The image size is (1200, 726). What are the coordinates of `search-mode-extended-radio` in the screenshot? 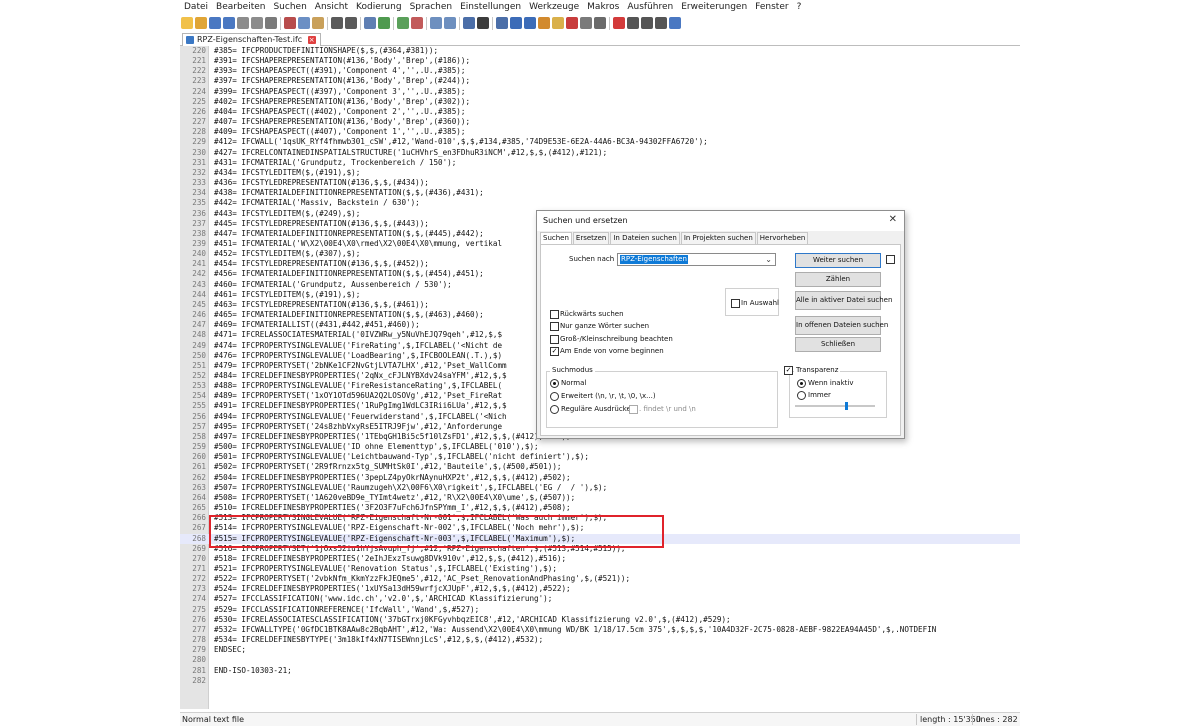 It's located at (554, 396).